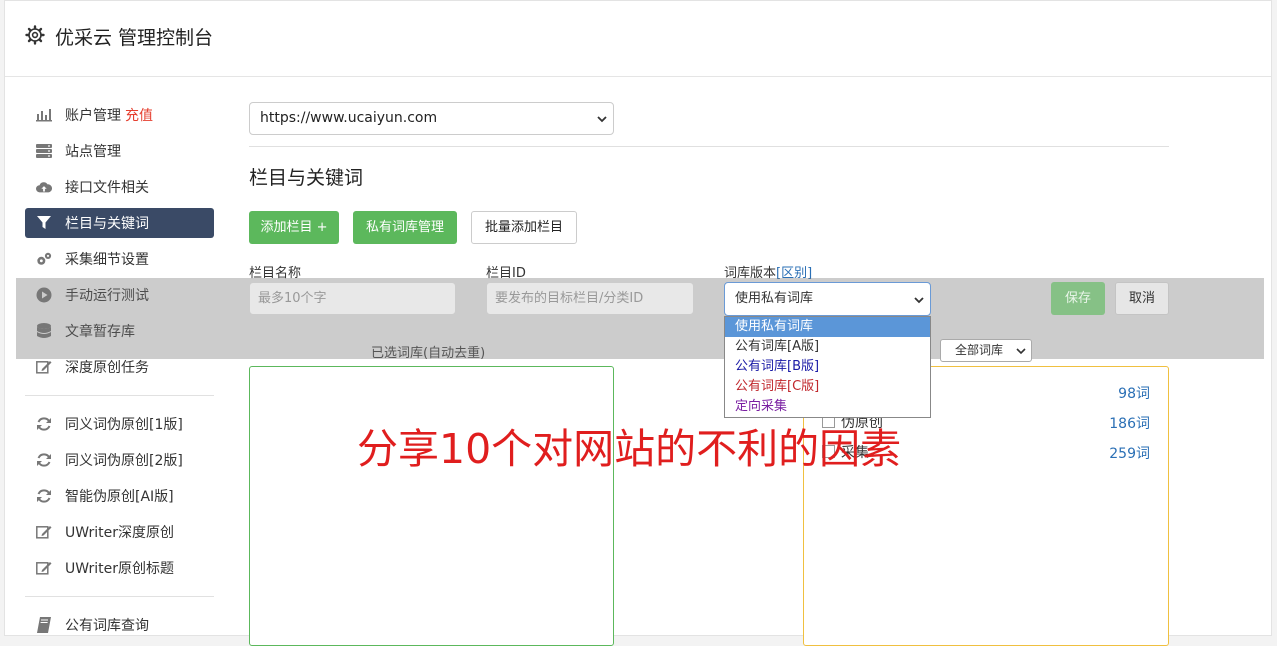 The image size is (1277, 646). I want to click on sidebar-item-label: 接口文件相关, so click(107, 188).